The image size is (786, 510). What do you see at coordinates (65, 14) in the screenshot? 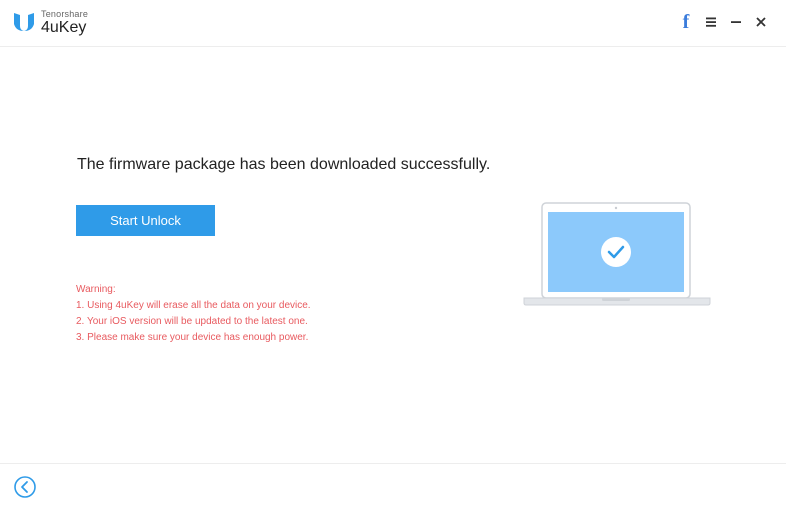
I see `vendor-name: Tenorshare` at bounding box center [65, 14].